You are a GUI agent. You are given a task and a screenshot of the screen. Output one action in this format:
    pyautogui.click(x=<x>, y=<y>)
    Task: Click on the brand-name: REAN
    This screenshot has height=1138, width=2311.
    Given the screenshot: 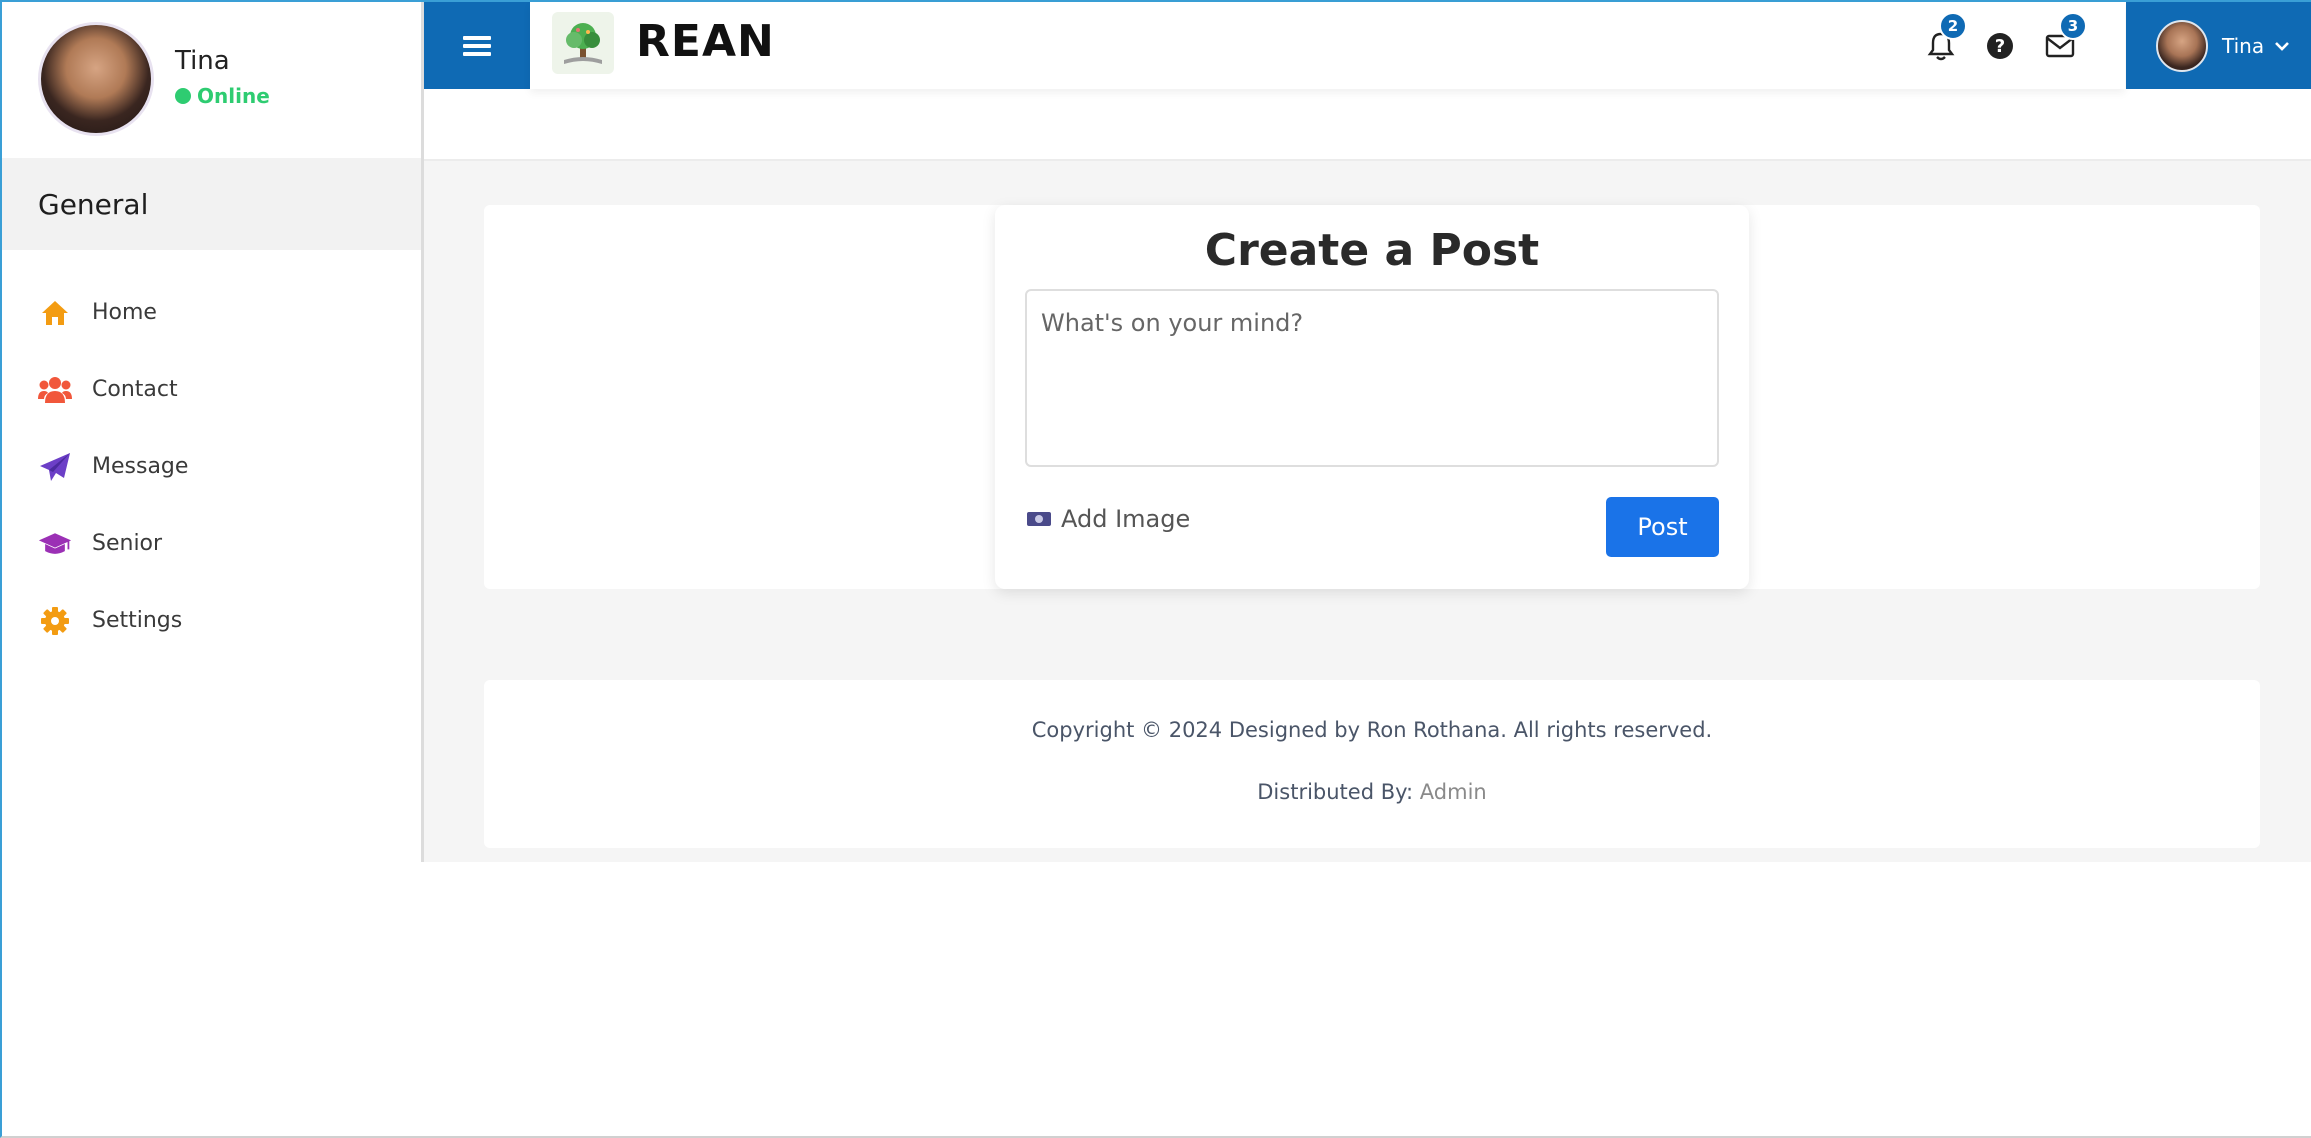 What is the action you would take?
    pyautogui.click(x=705, y=41)
    